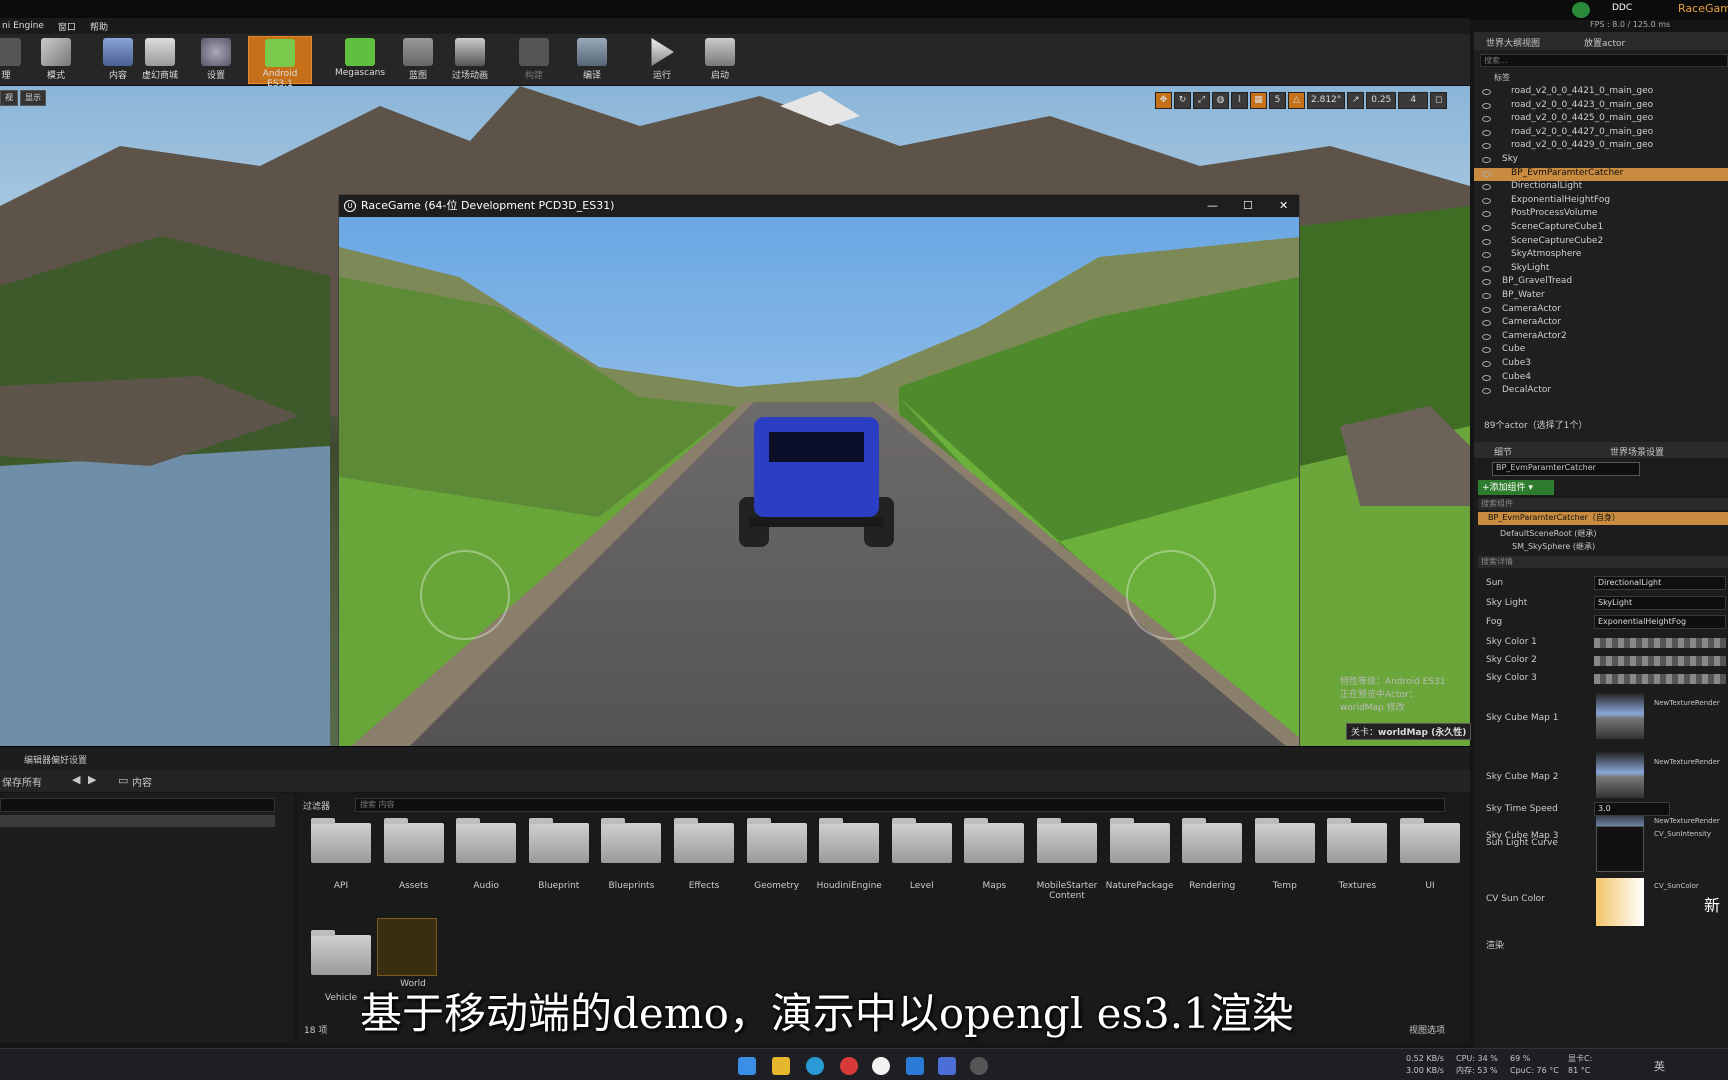  What do you see at coordinates (1163, 100) in the screenshot?
I see `translate-tool-icon: ✥` at bounding box center [1163, 100].